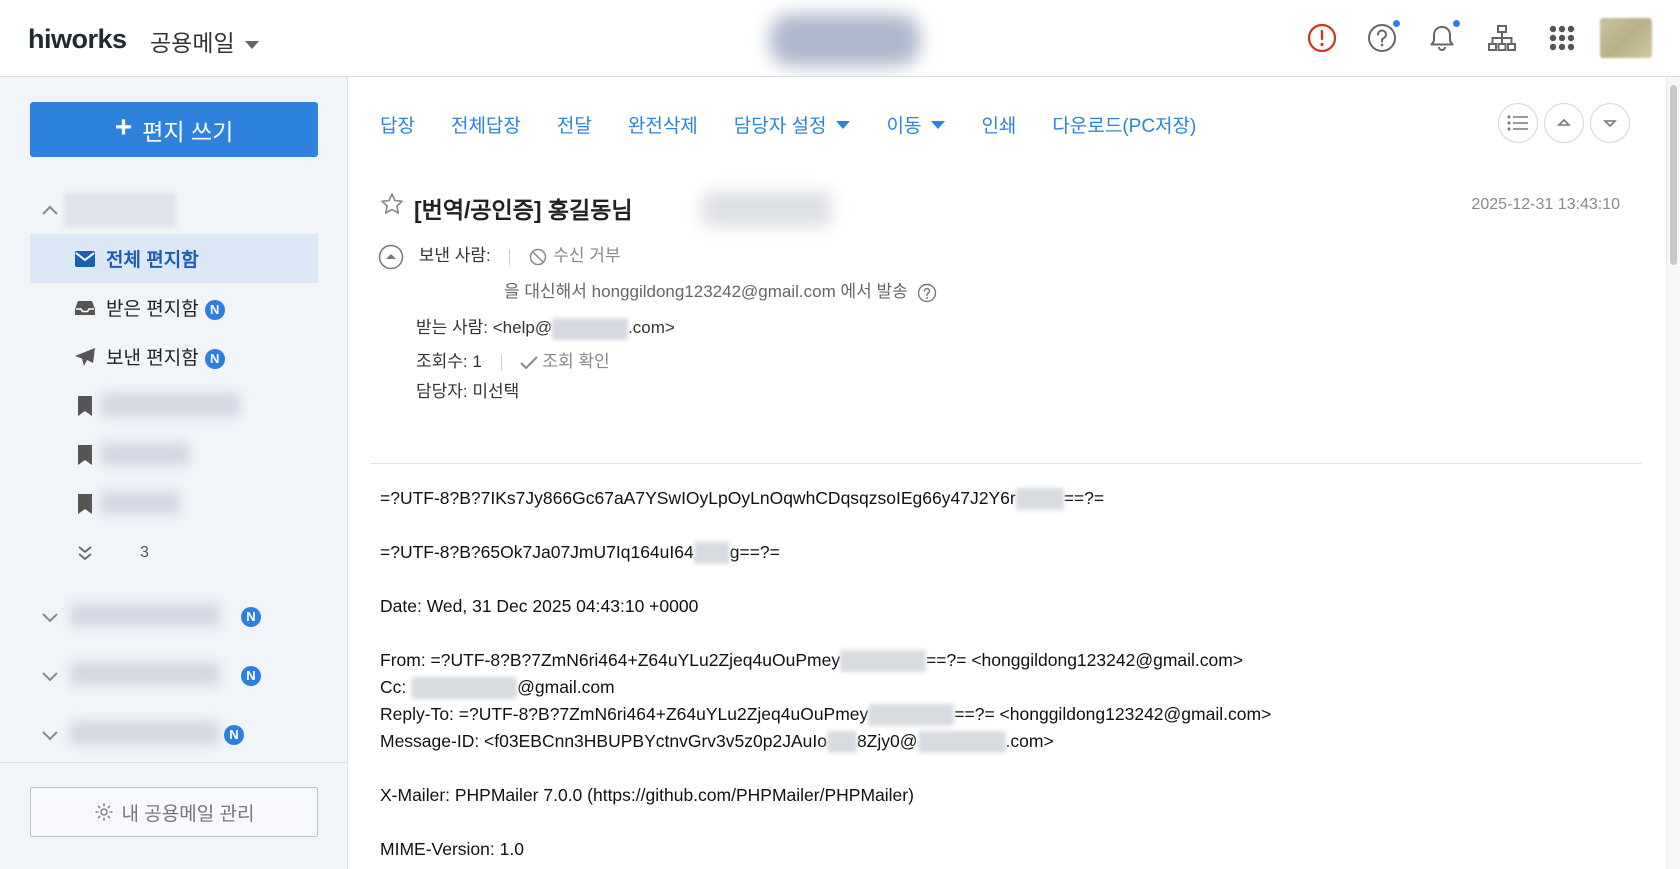 This screenshot has width=1680, height=869. Describe the element at coordinates (442, 391) in the screenshot. I see `assignee-label: 담당자:` at that location.